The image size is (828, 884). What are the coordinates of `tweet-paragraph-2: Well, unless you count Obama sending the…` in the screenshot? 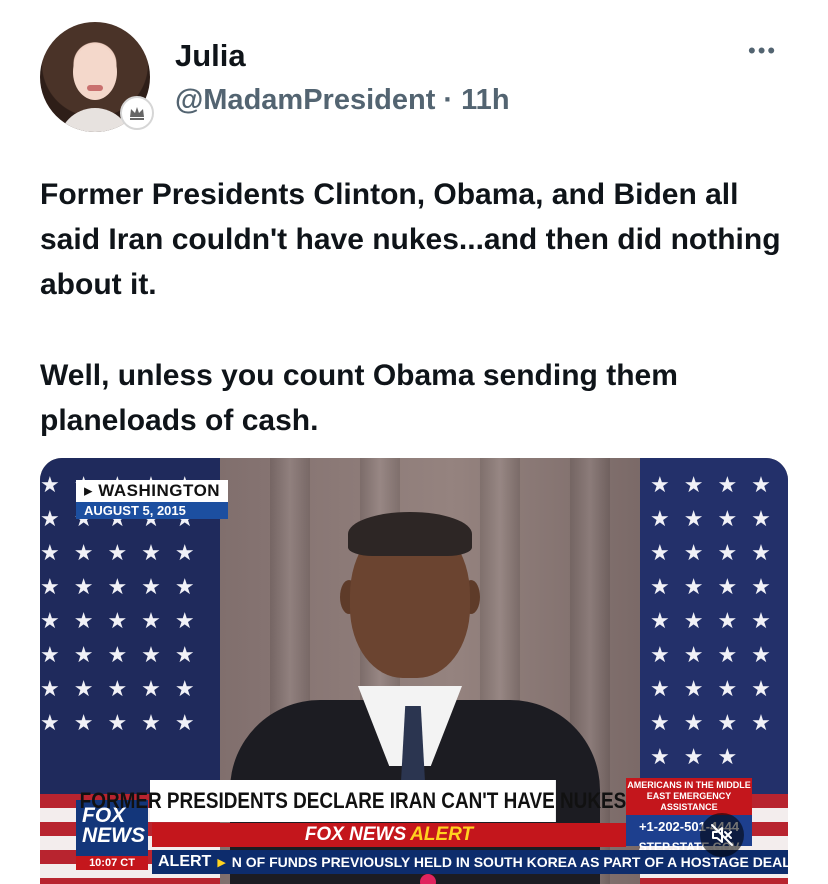 It's located at (359, 398).